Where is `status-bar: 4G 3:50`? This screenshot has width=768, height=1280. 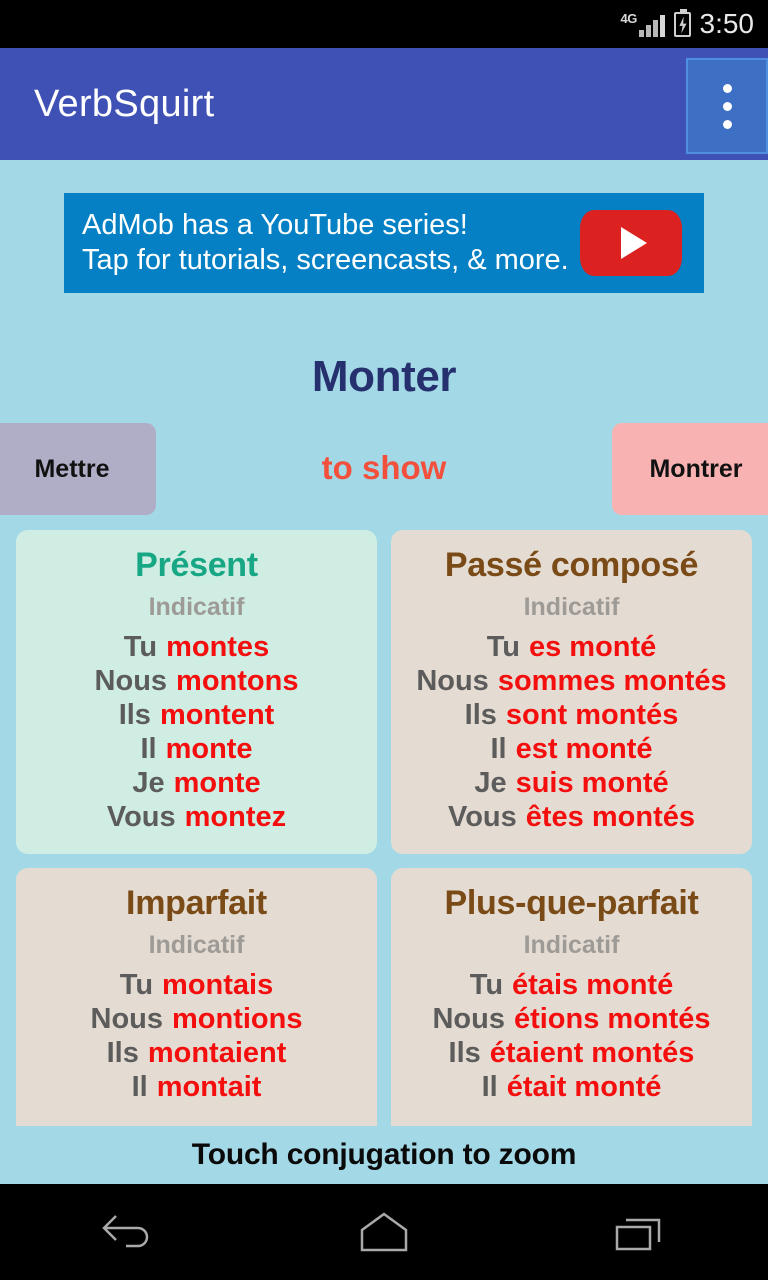 status-bar: 4G 3:50 is located at coordinates (384, 24).